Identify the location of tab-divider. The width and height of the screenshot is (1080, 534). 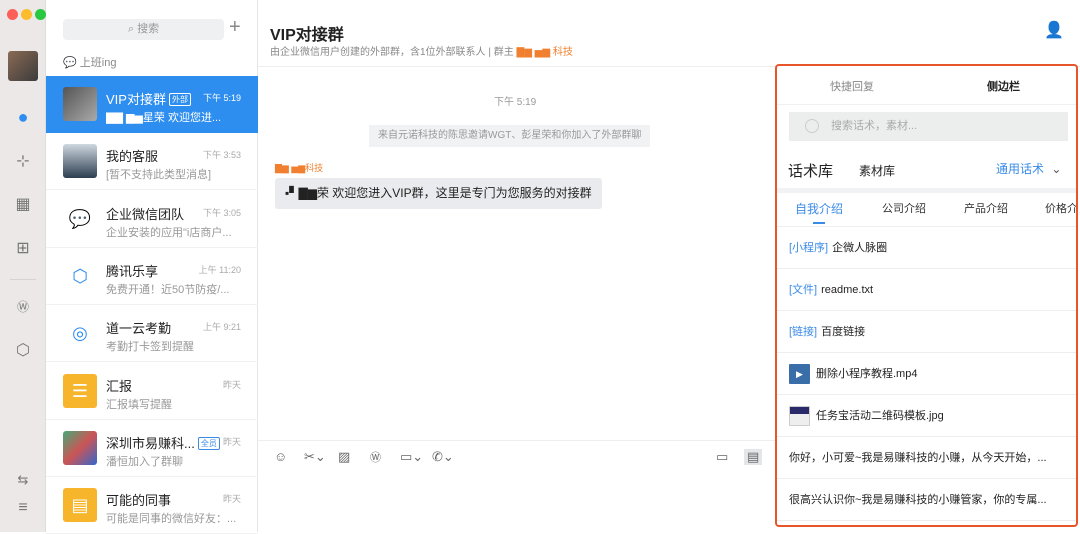
(926, 104).